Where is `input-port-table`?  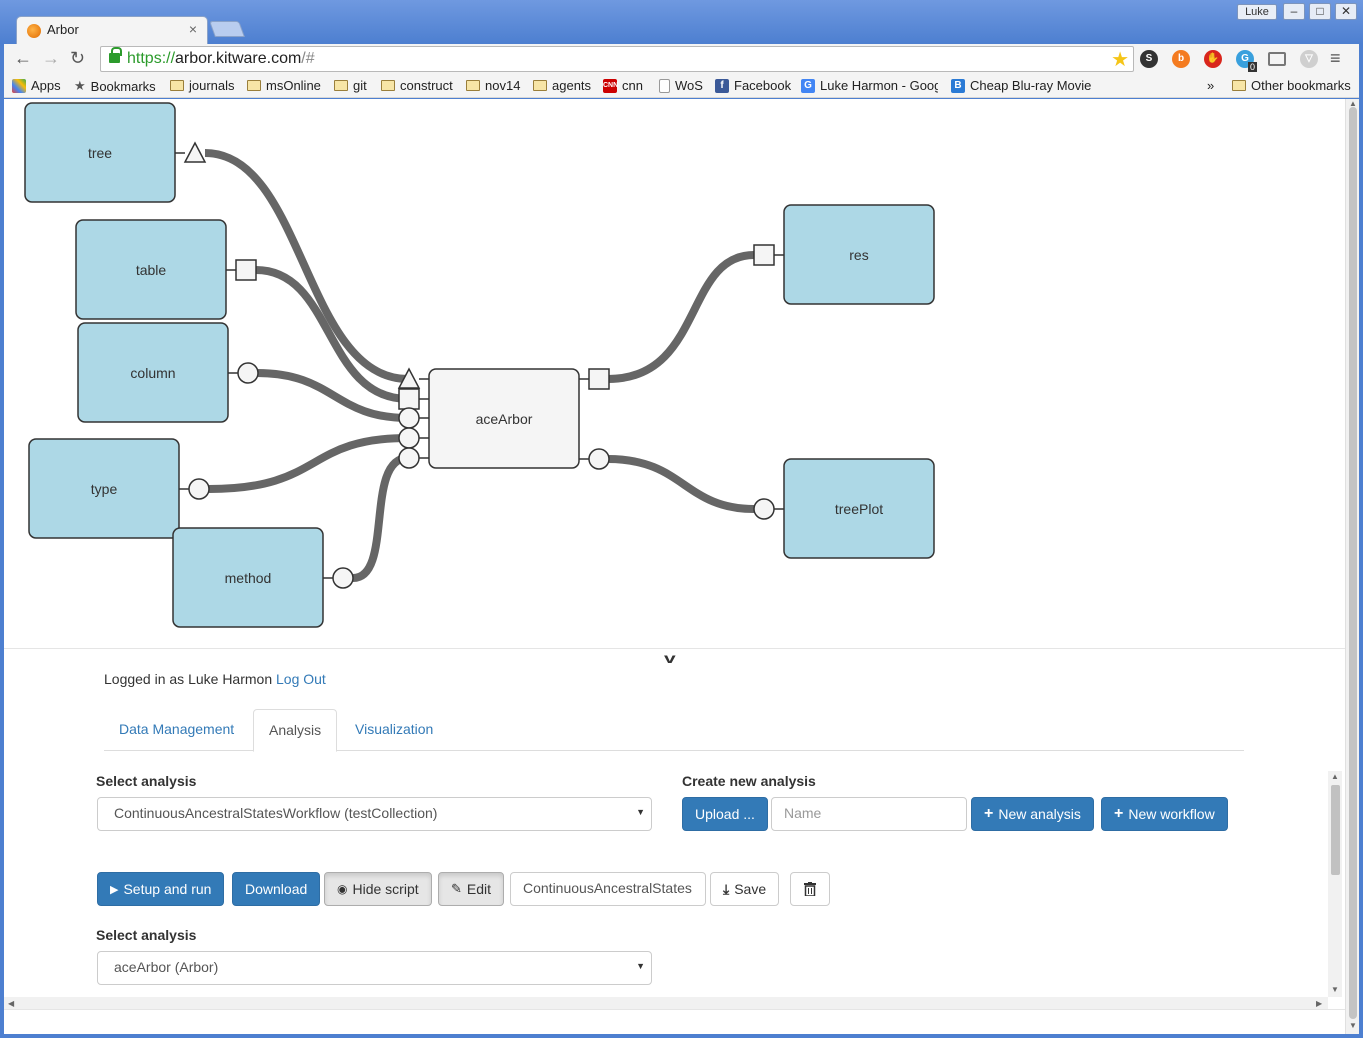 input-port-table is located at coordinates (409, 399).